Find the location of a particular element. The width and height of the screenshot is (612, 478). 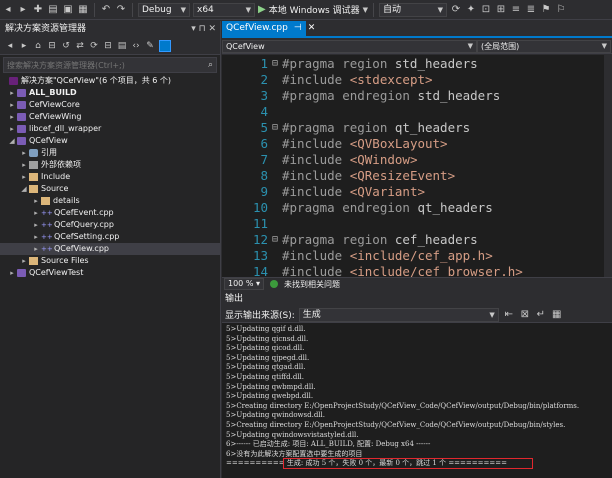

close-icon: ✕ is located at coordinates (312, 28).